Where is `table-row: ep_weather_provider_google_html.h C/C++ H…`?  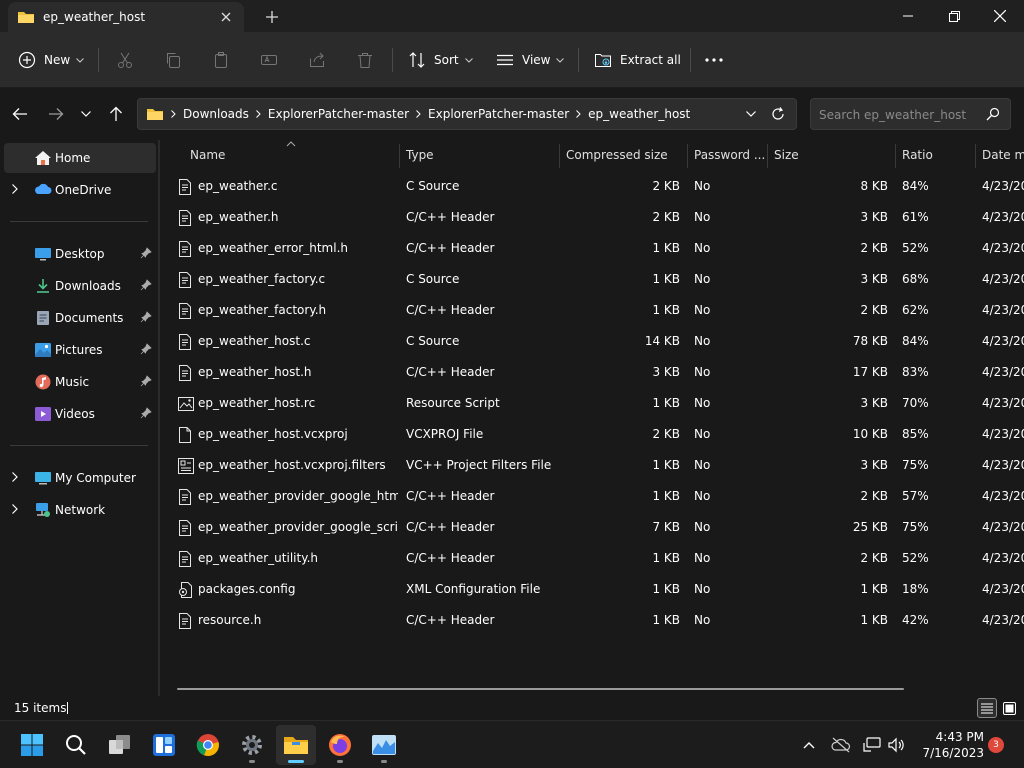
table-row: ep_weather_provider_google_html.h C/C++ H… is located at coordinates (592, 496).